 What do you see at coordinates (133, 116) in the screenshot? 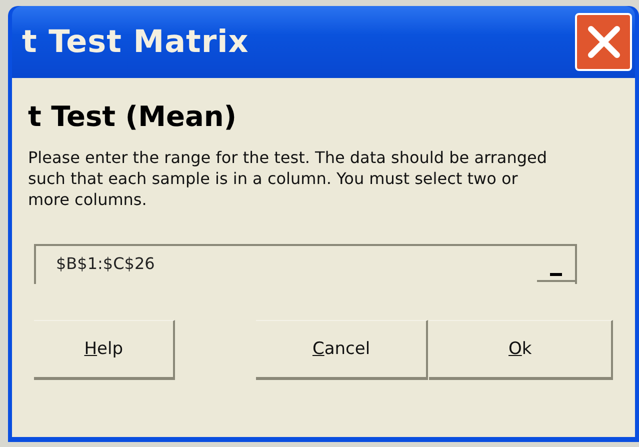
I see `dialog-heading: t Test (Mean)` at bounding box center [133, 116].